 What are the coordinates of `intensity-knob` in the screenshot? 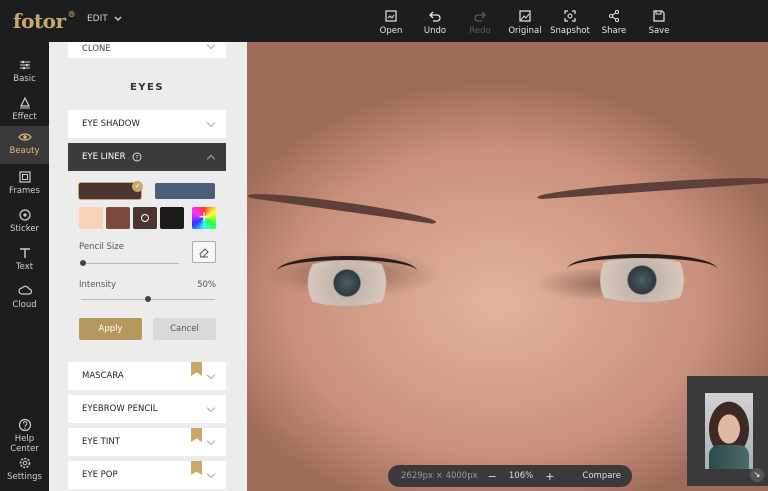 It's located at (148, 299).